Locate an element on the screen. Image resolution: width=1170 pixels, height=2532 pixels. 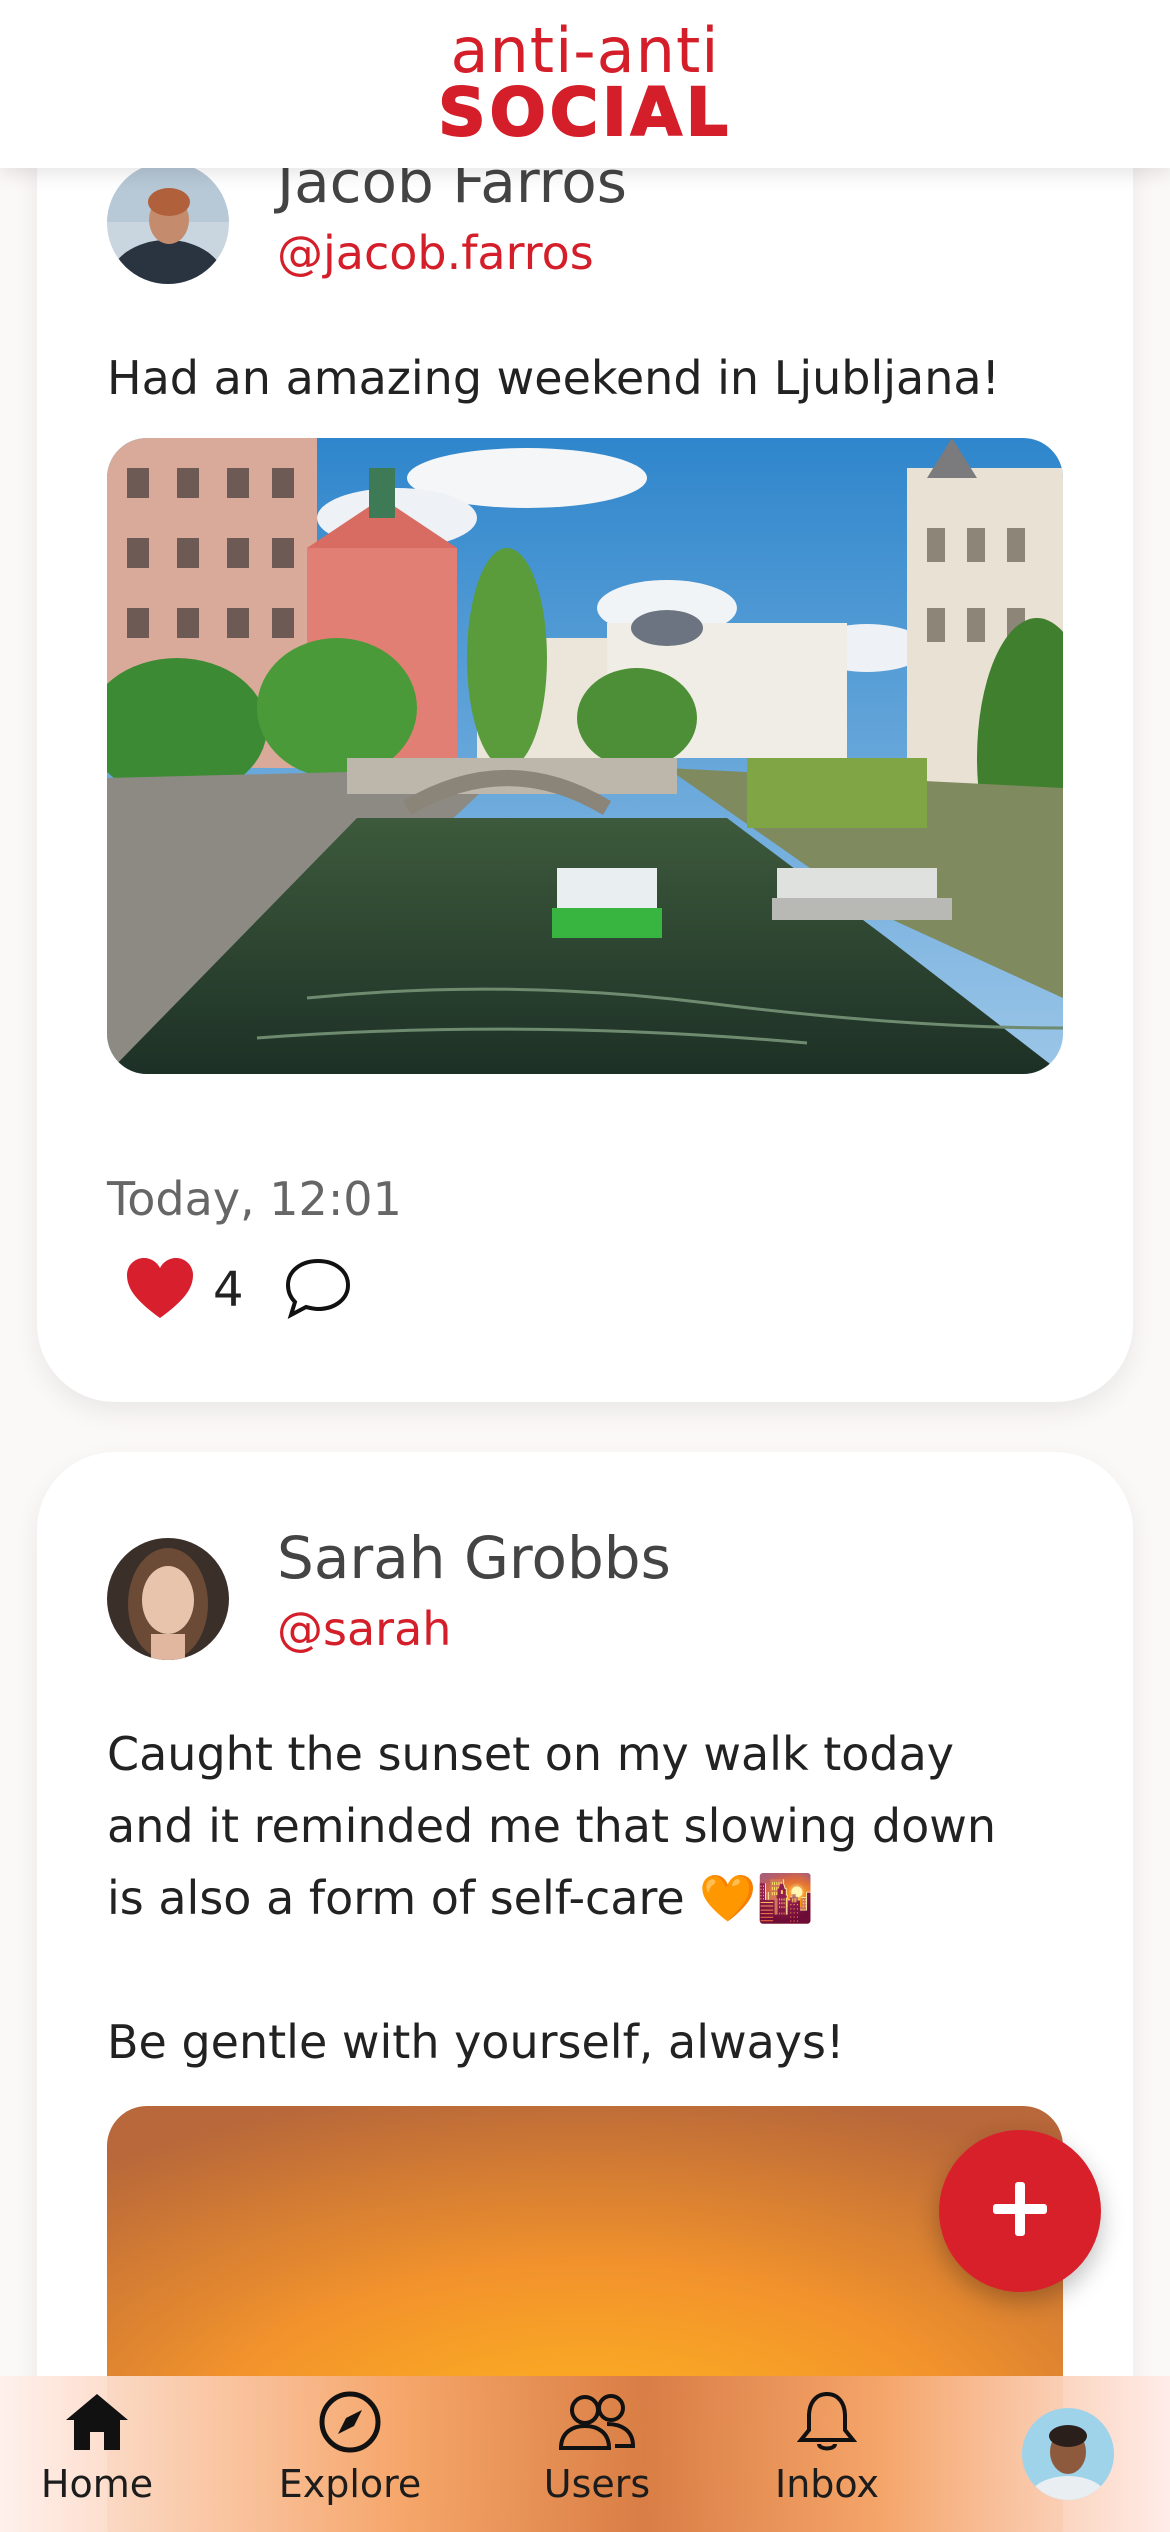
post-text-line: and it reminded me that slowing down is located at coordinates (552, 1826).